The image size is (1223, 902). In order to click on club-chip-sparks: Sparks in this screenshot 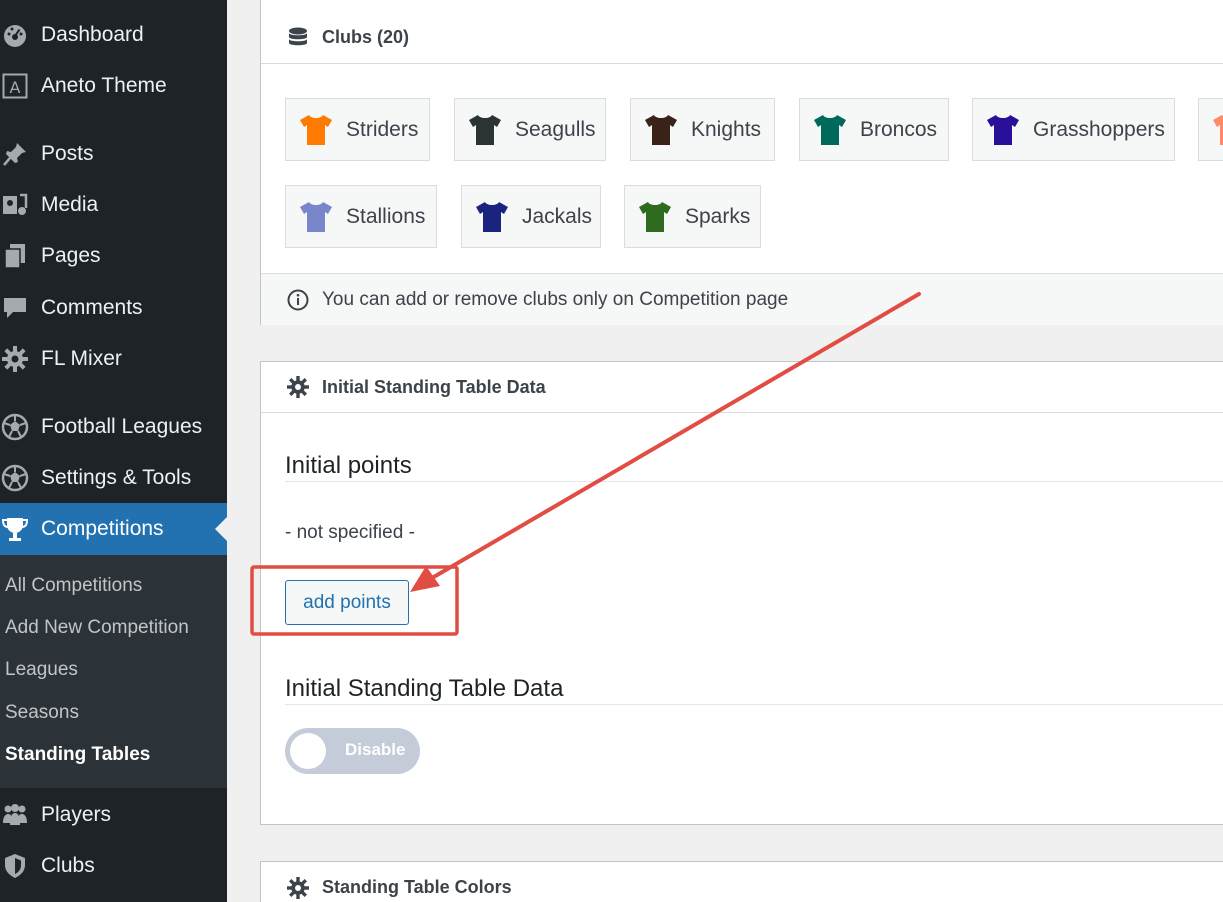, I will do `click(692, 216)`.